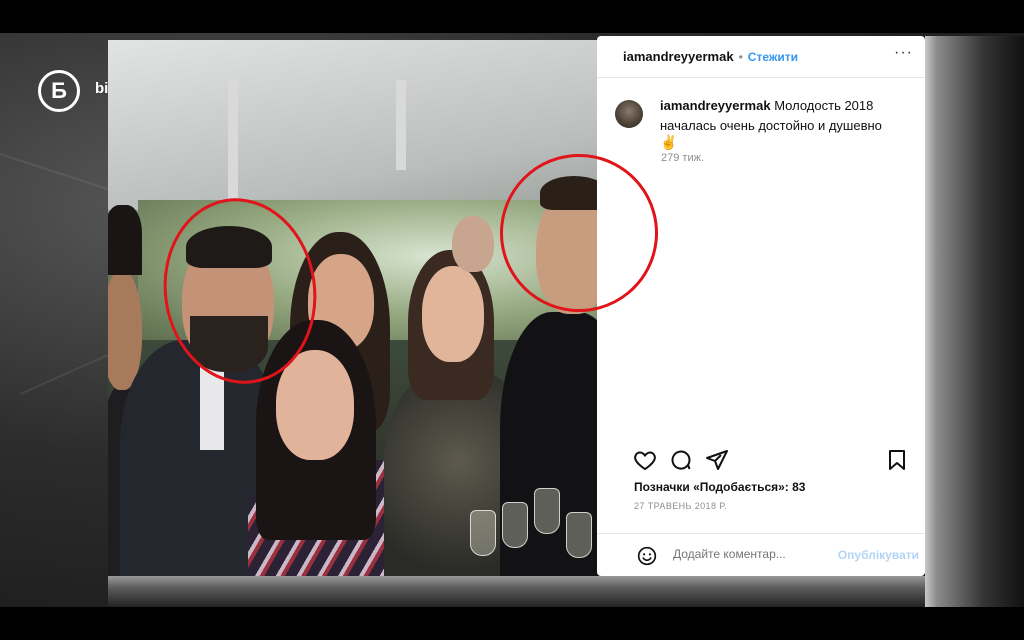  I want to click on victory-hand-emoji: ✌, so click(669, 142).